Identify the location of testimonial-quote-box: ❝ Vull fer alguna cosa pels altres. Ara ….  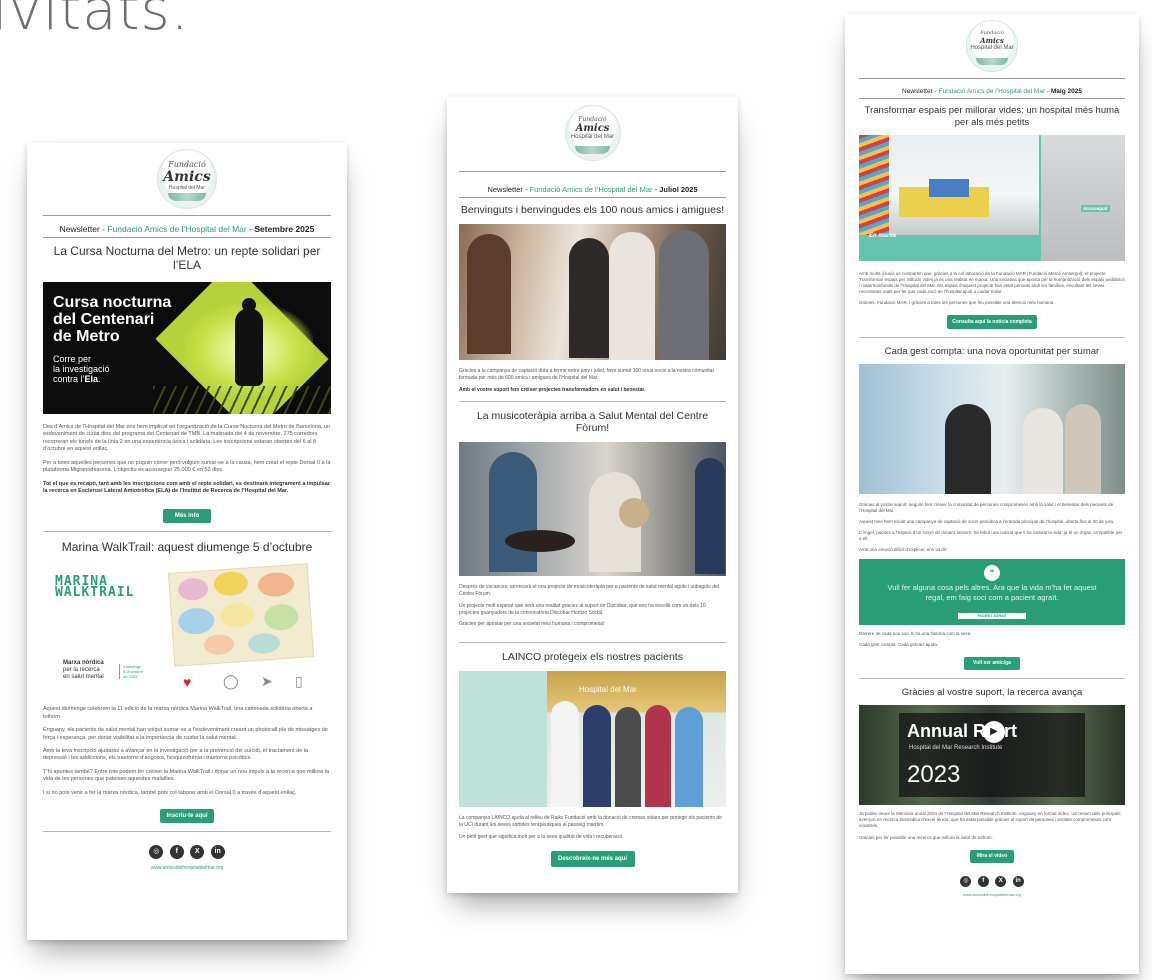
(992, 592).